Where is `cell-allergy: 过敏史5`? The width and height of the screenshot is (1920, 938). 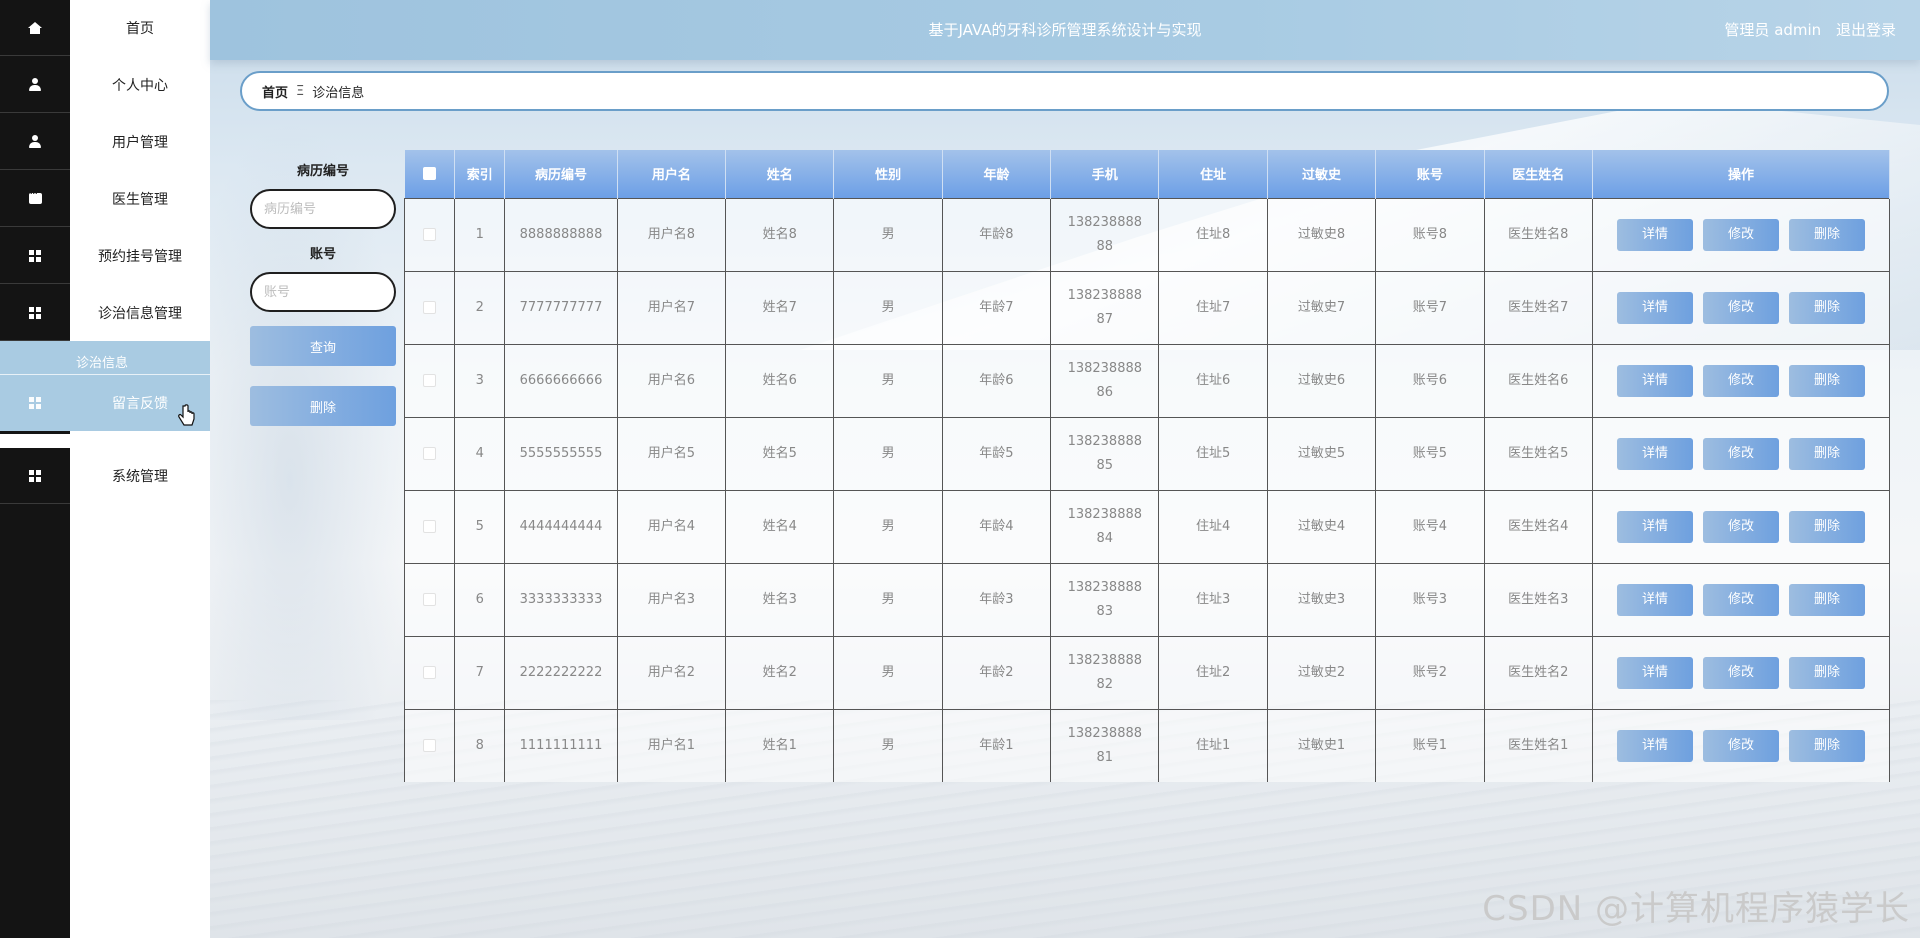 cell-allergy: 过敏史5 is located at coordinates (1321, 453).